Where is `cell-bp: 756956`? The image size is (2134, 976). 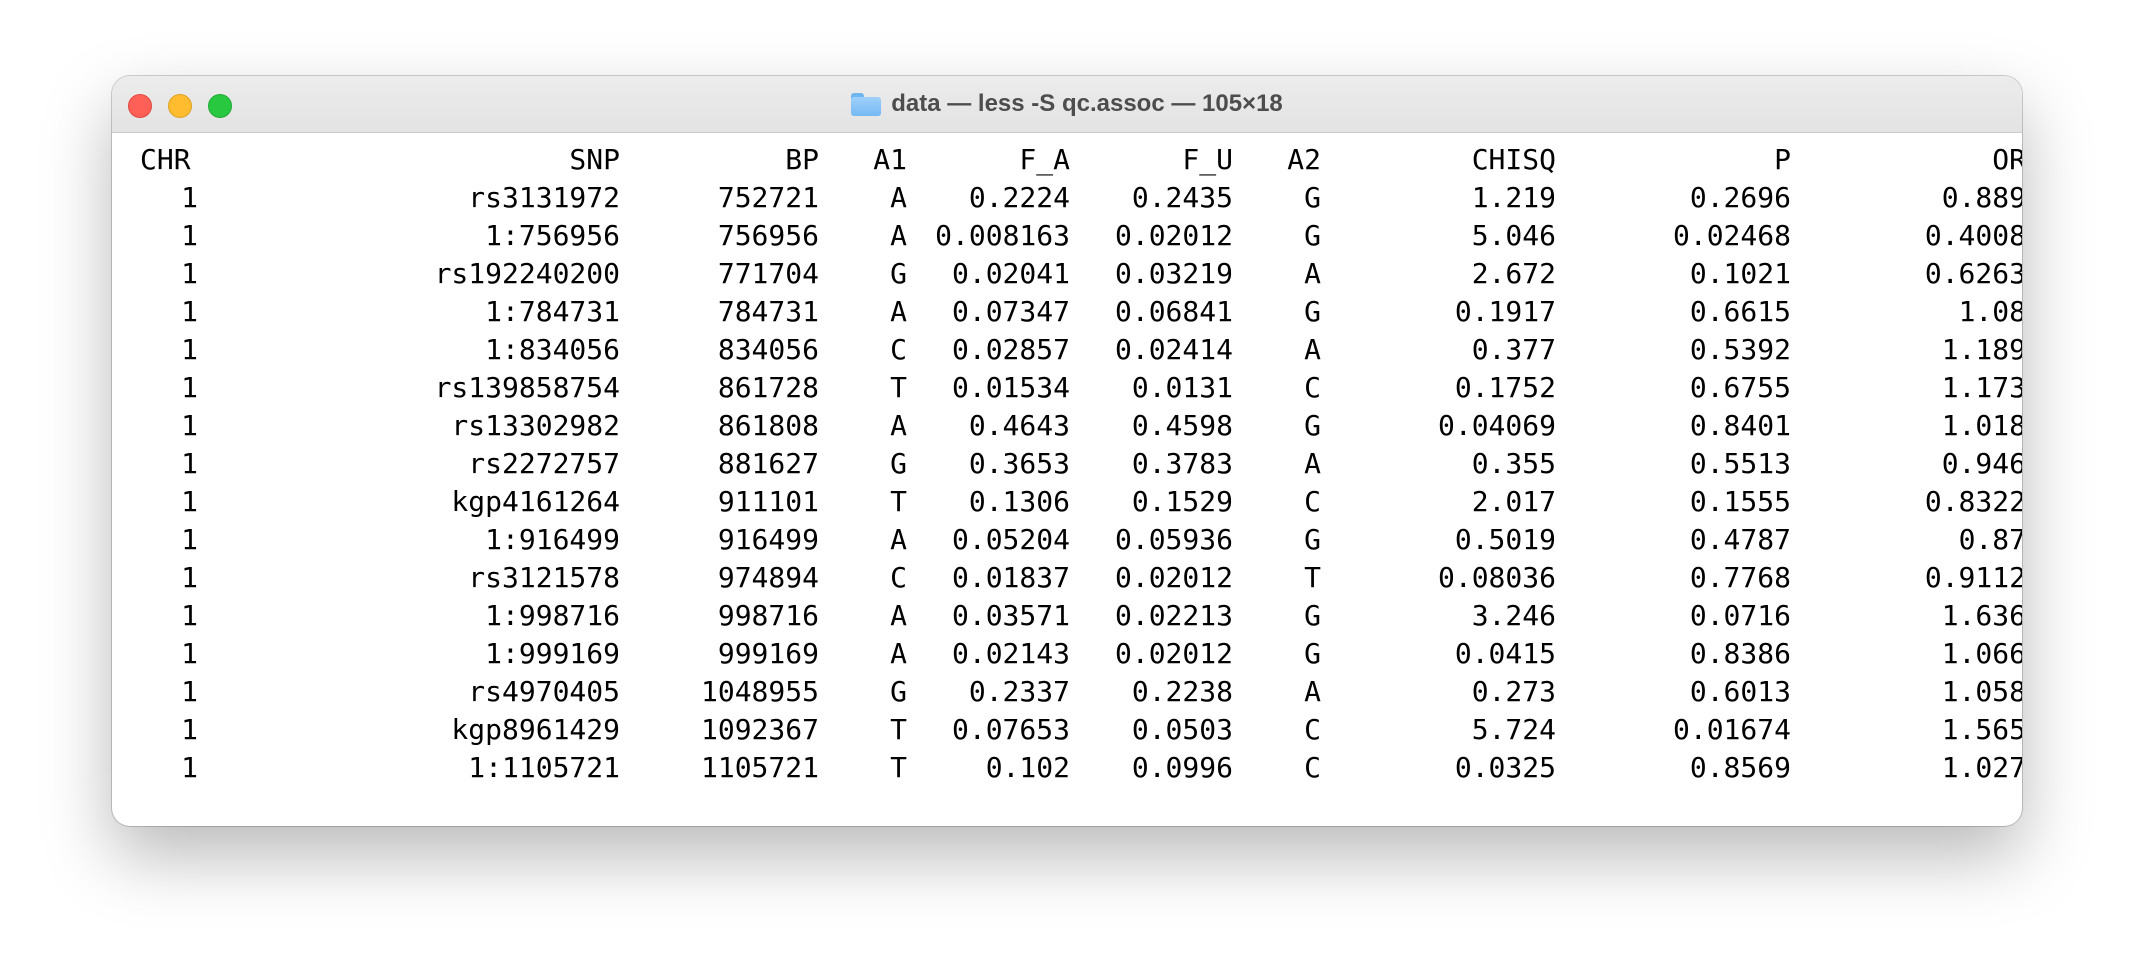 cell-bp: 756956 is located at coordinates (768, 235).